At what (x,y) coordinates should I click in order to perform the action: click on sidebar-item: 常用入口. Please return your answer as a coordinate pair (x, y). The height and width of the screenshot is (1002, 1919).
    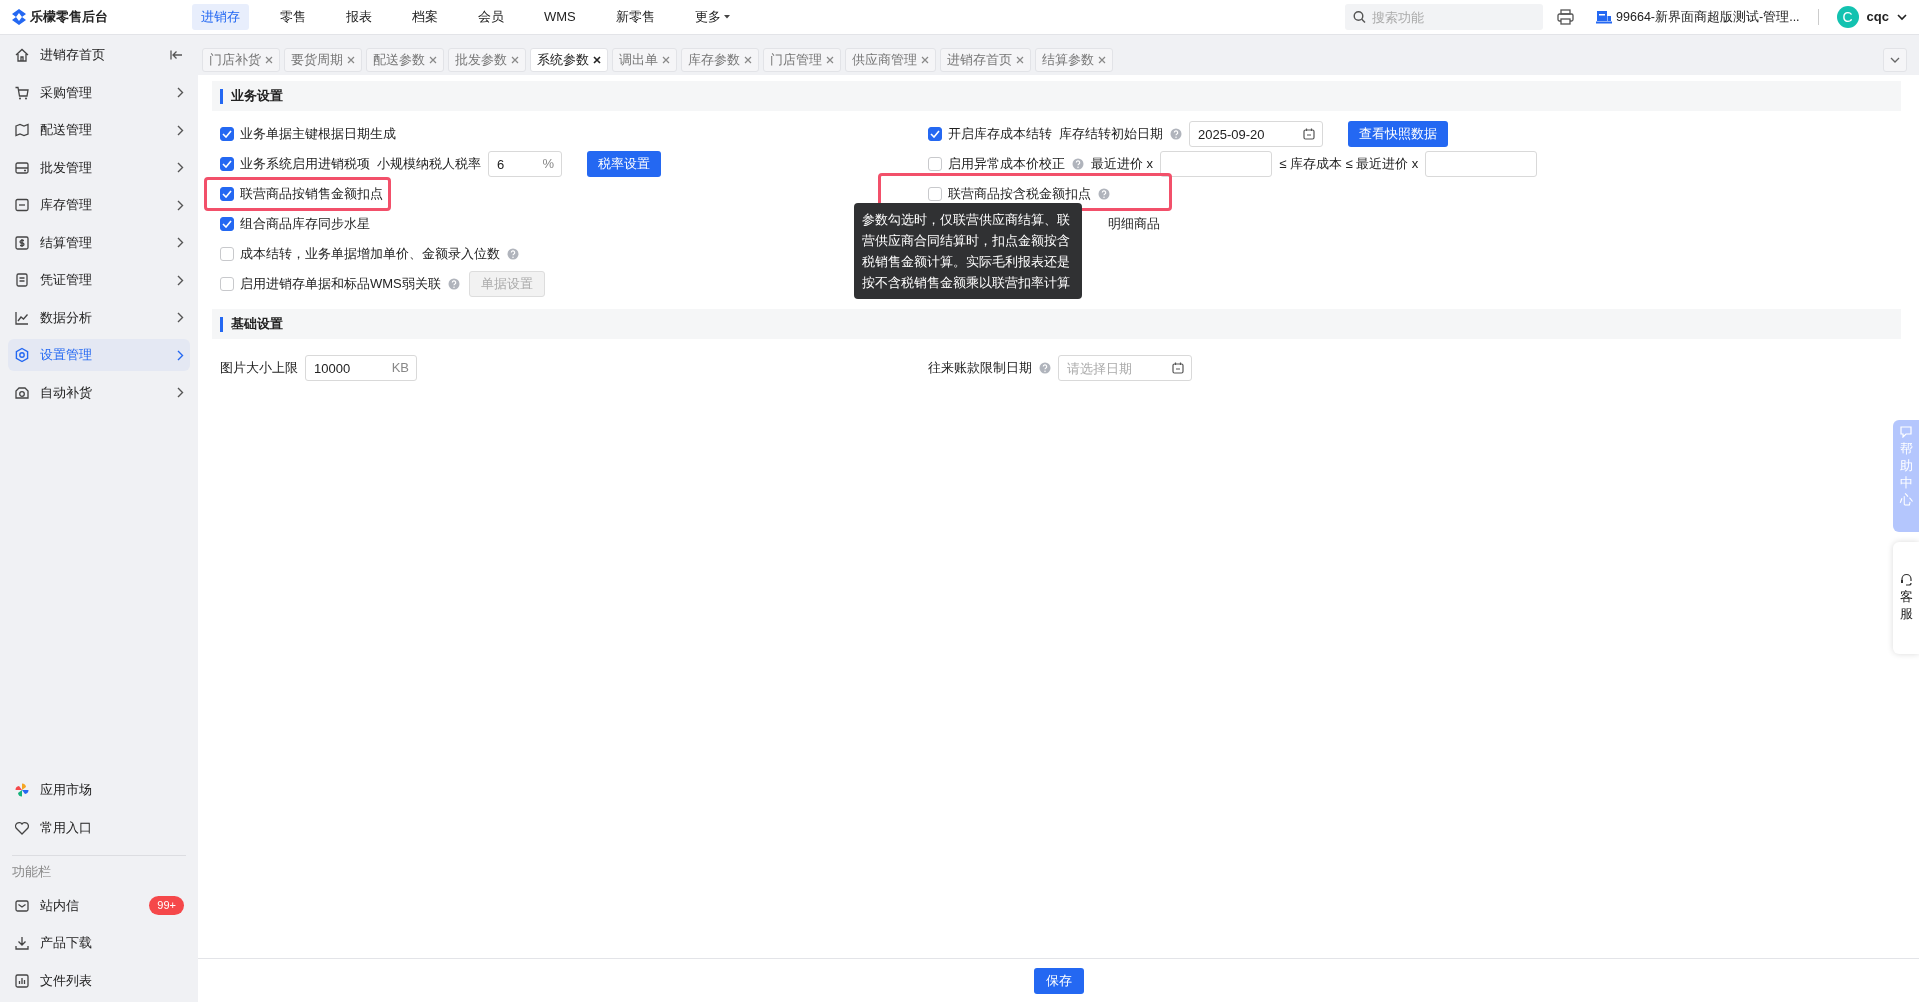
    Looking at the image, I should click on (99, 827).